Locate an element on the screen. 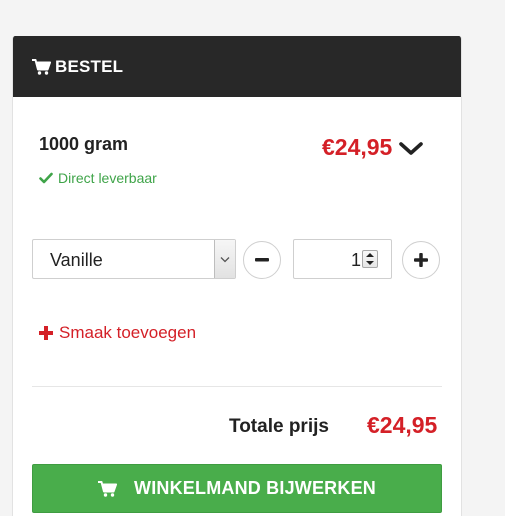 The image size is (505, 516). spinner-up-icon is located at coordinates (370, 255).